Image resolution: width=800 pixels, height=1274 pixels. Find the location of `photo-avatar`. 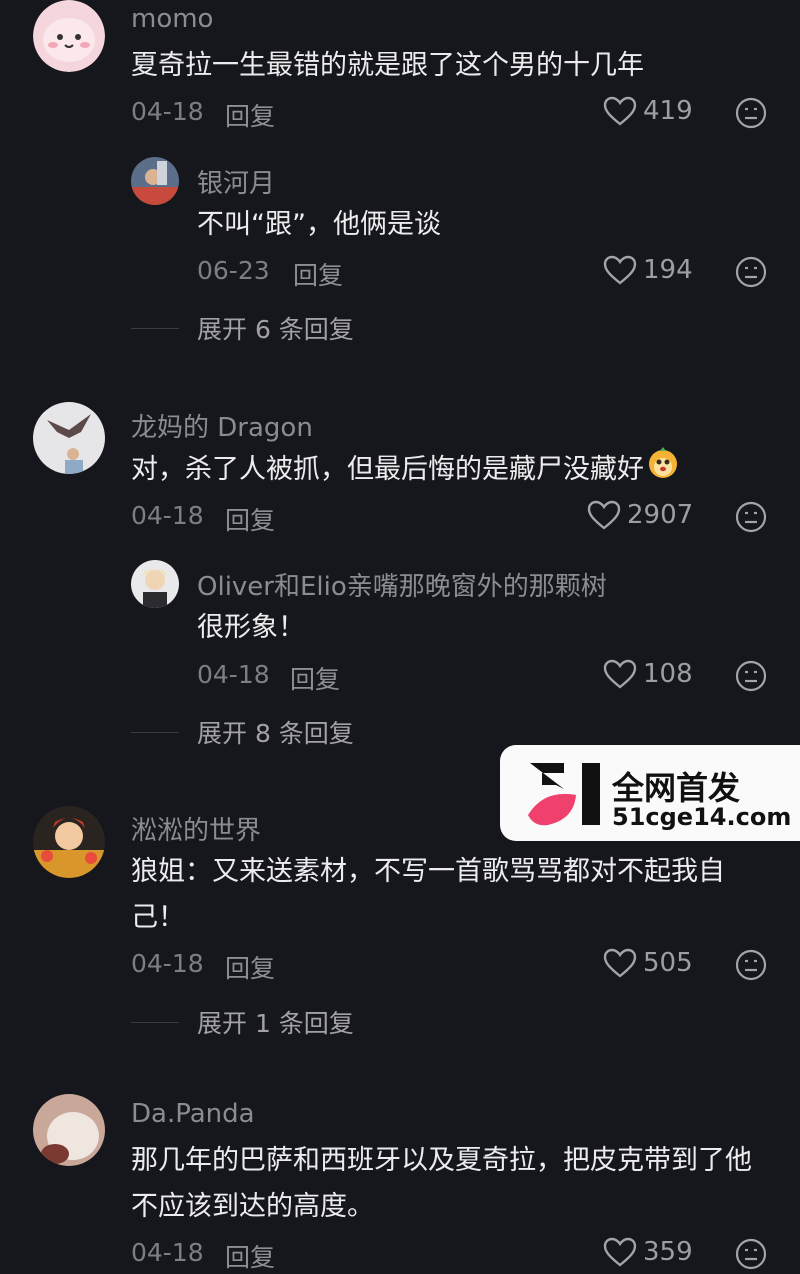

photo-avatar is located at coordinates (155, 181).